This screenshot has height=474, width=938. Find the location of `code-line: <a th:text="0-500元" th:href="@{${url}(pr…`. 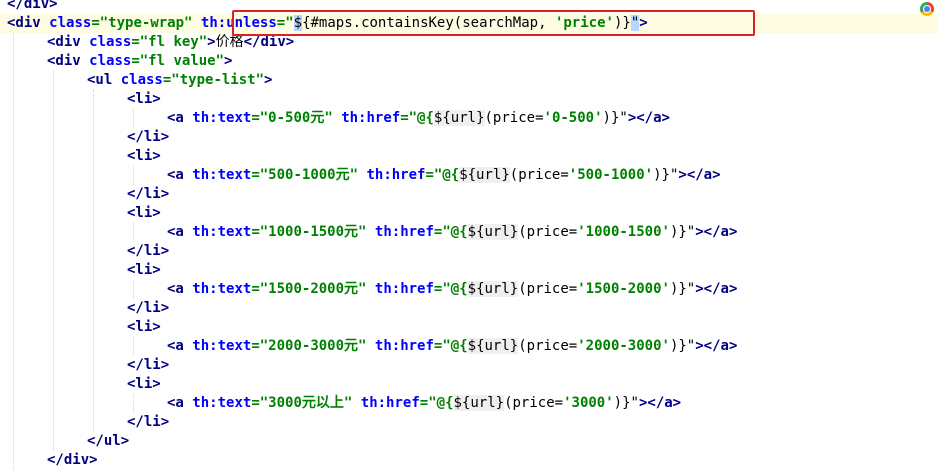

code-line: <a th:text="0-500元" th:href="@{${url}(pr… is located at coordinates (335, 118).